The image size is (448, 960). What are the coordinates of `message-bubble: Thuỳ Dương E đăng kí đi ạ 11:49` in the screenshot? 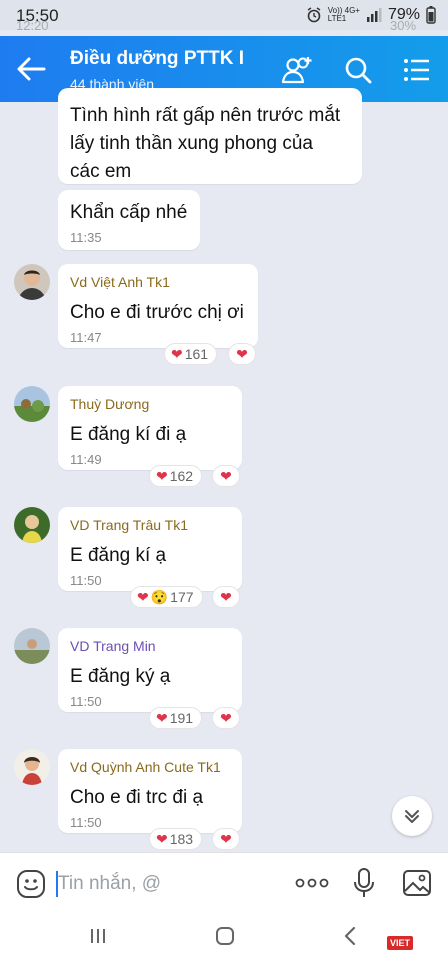 It's located at (150, 428).